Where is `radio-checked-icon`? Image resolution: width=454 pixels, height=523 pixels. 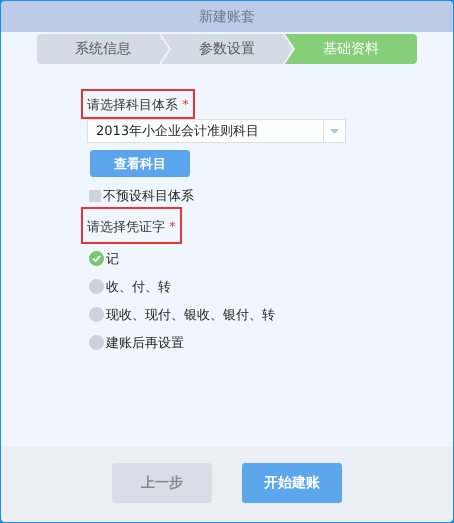
radio-checked-icon is located at coordinates (96, 258).